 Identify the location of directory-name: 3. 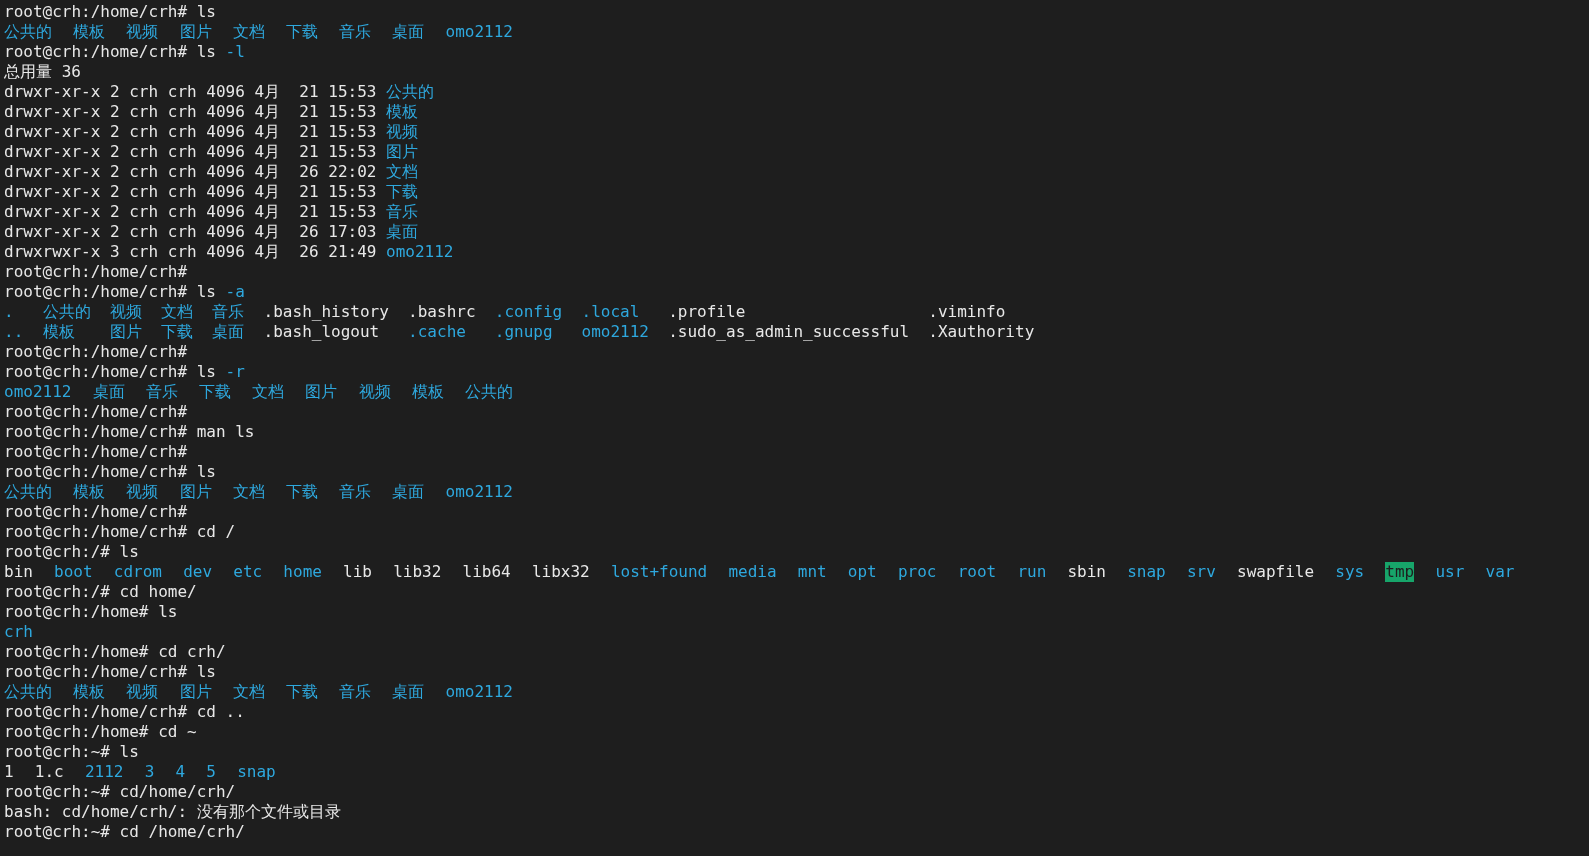
(149, 772).